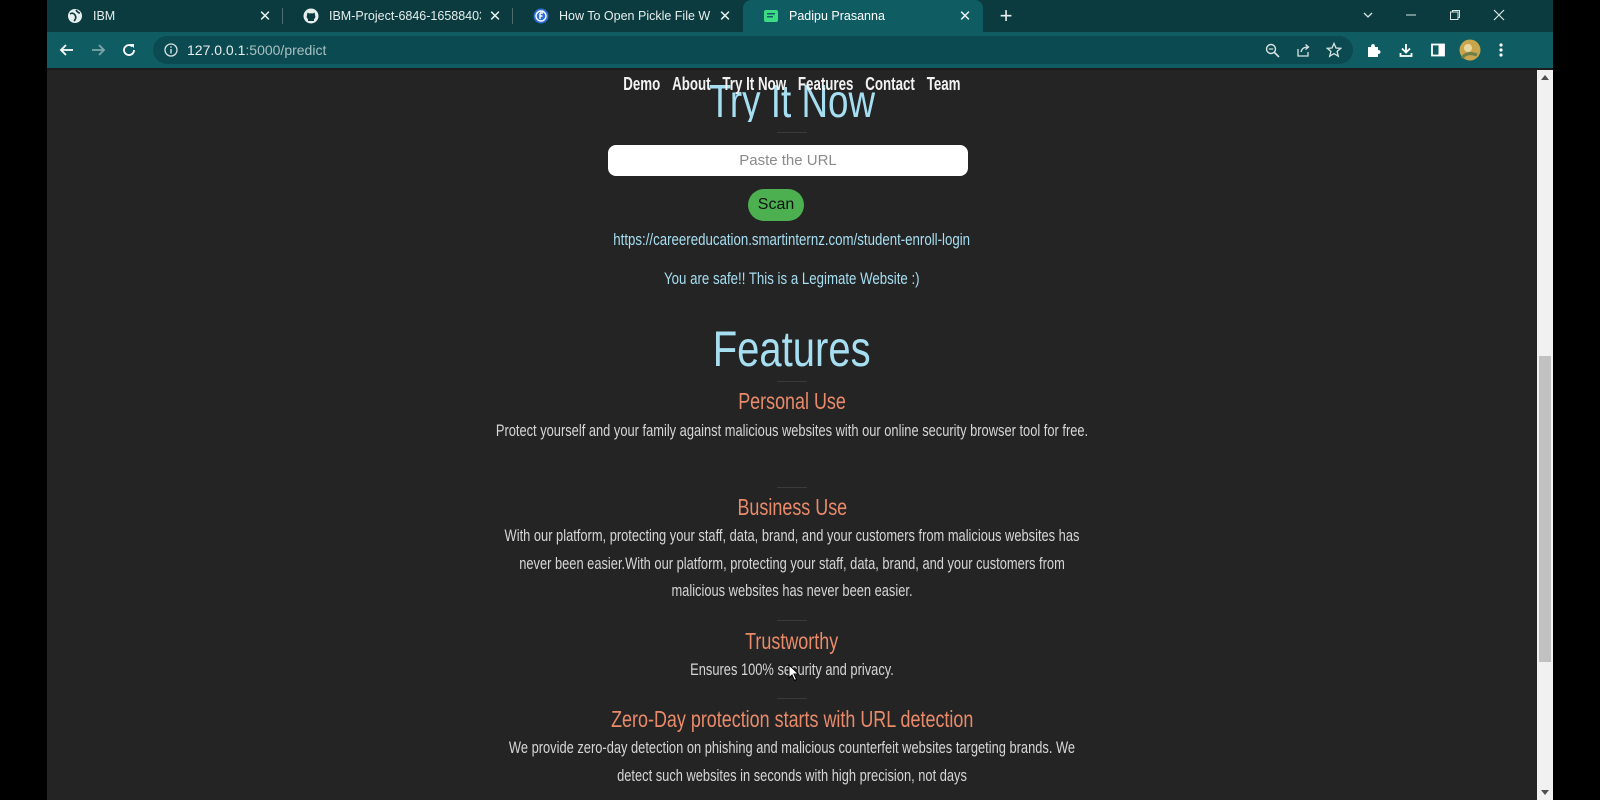  What do you see at coordinates (311, 16) in the screenshot?
I see `github-icon` at bounding box center [311, 16].